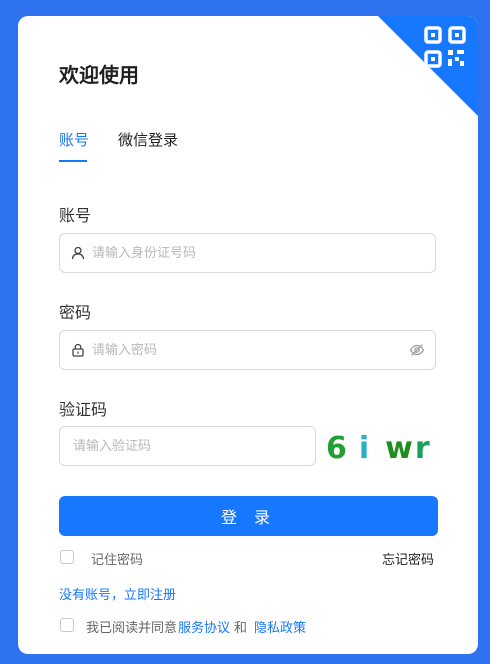 Image resolution: width=490 pixels, height=664 pixels. What do you see at coordinates (408, 558) in the screenshot?
I see `forgot-password-link: 忘记密码` at bounding box center [408, 558].